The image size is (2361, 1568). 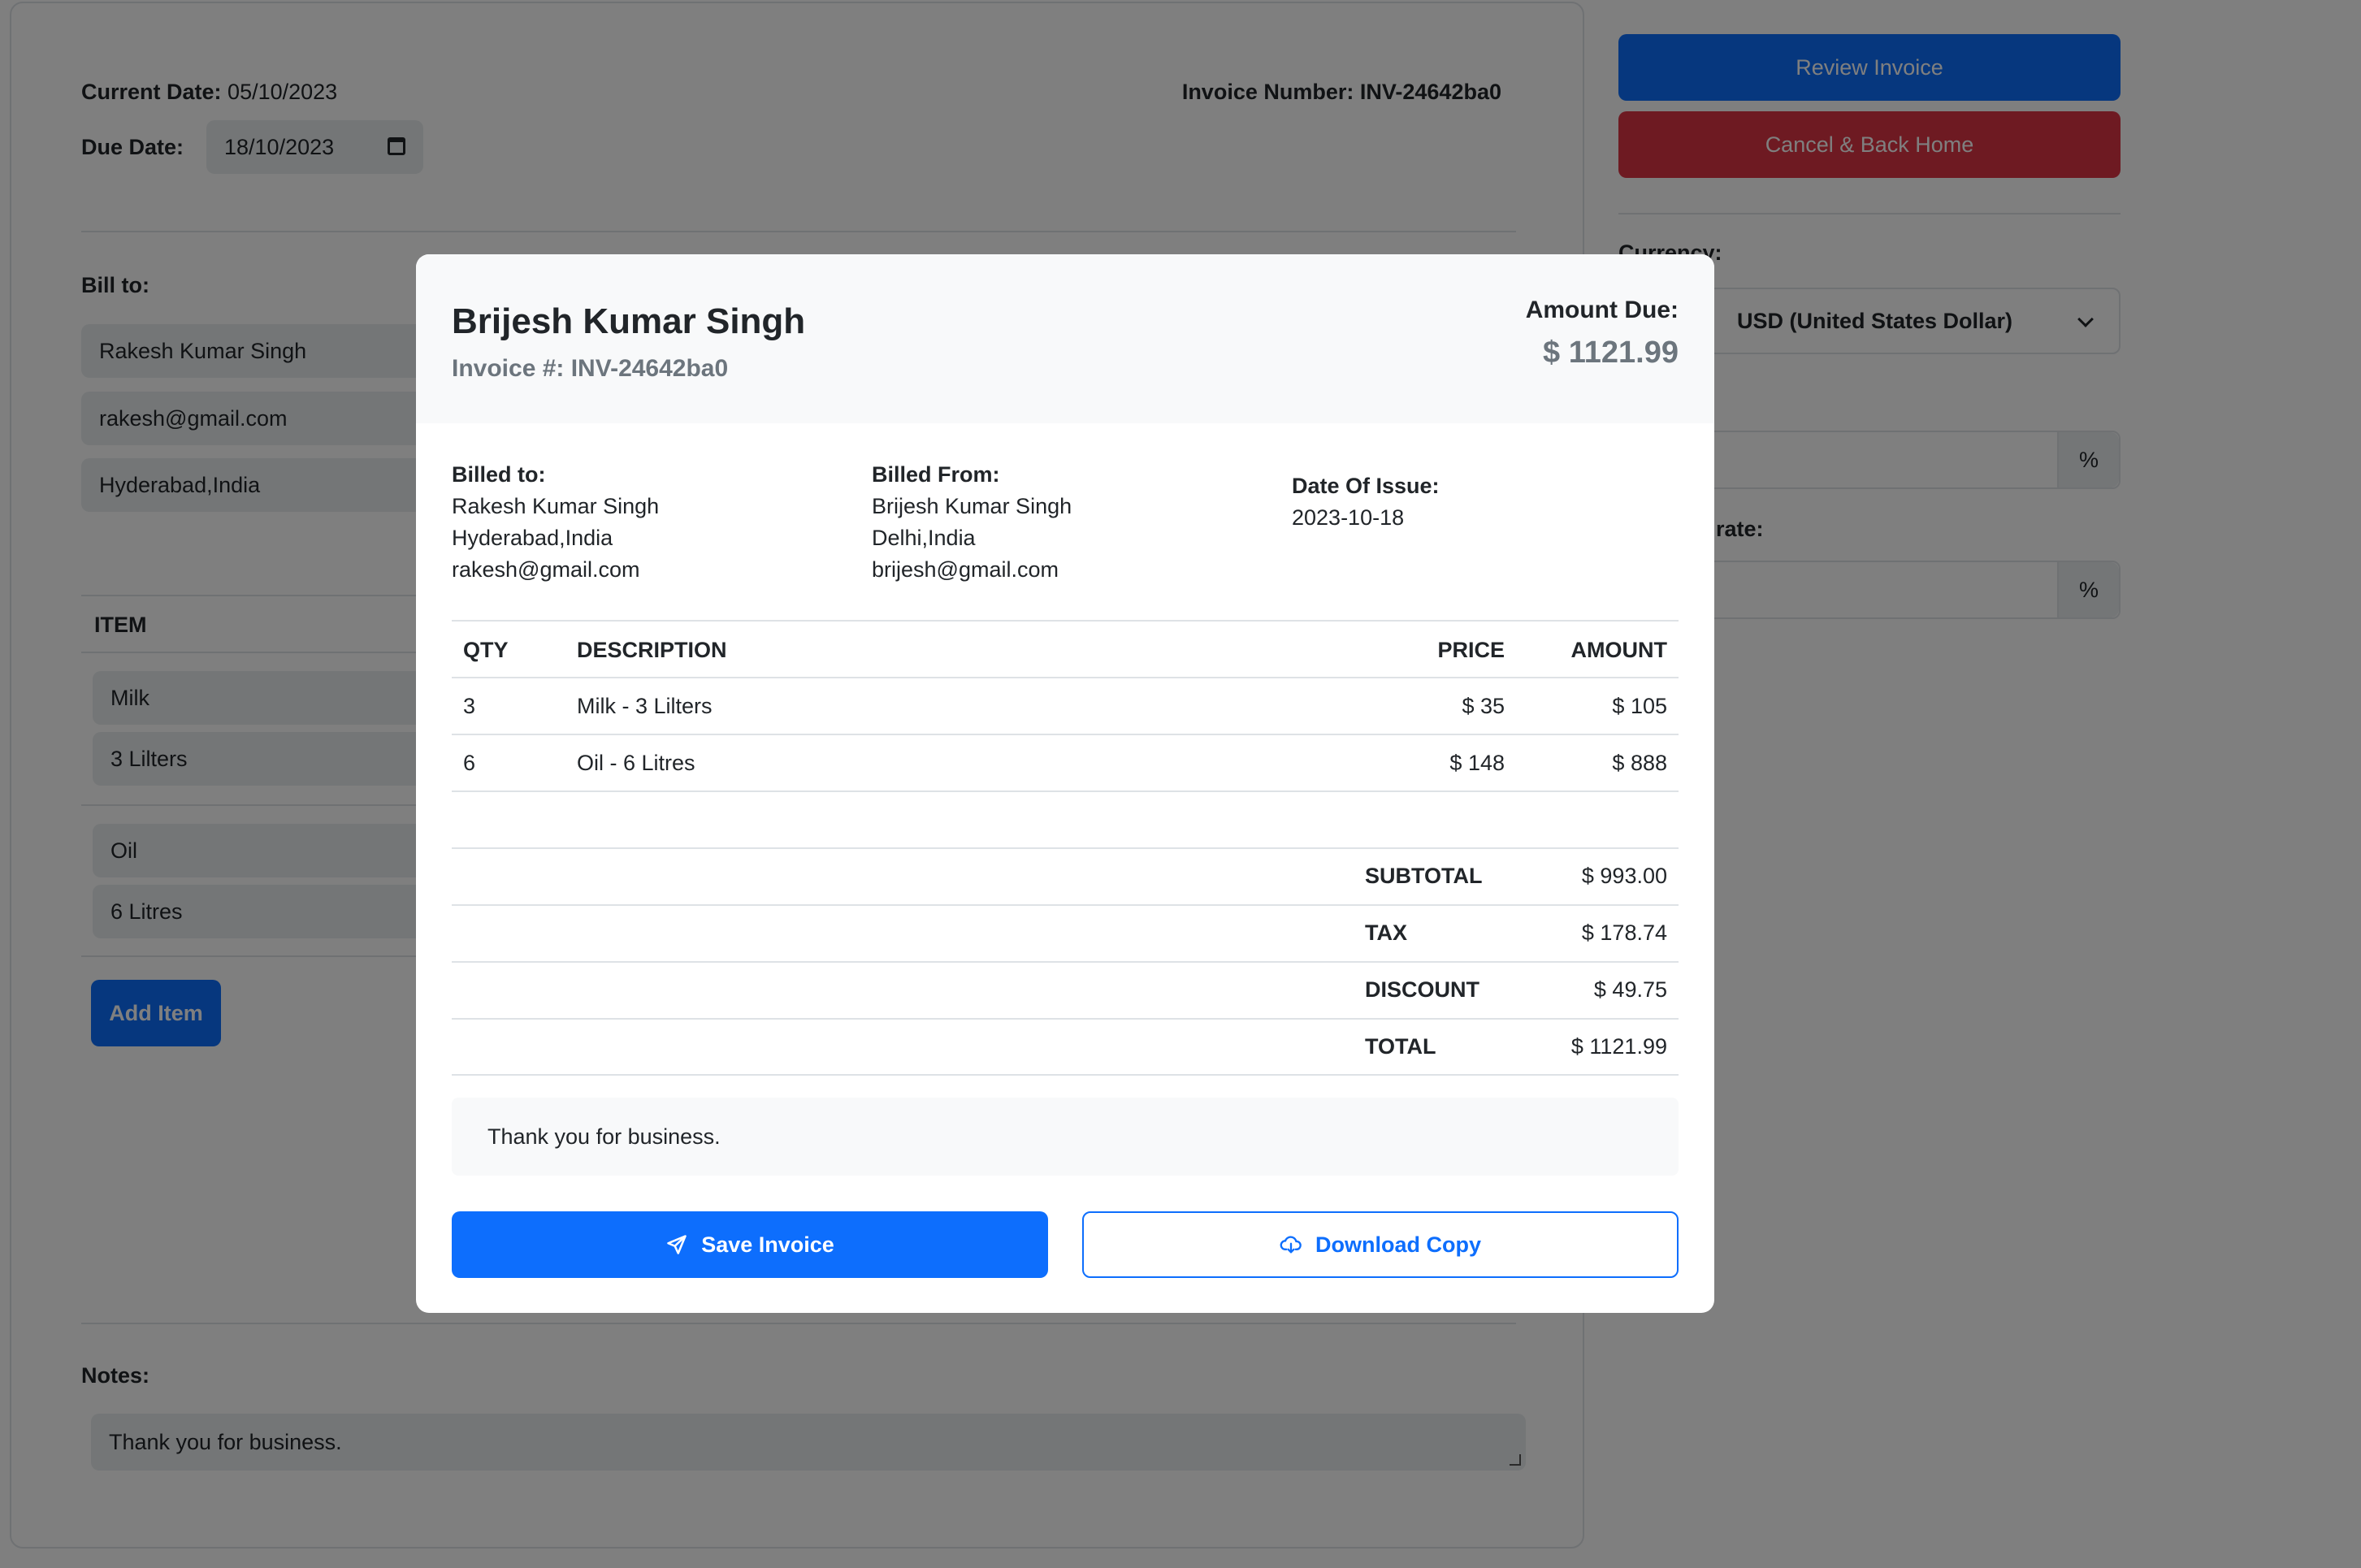 I want to click on description-header: DESCRIPTION, so click(x=652, y=650).